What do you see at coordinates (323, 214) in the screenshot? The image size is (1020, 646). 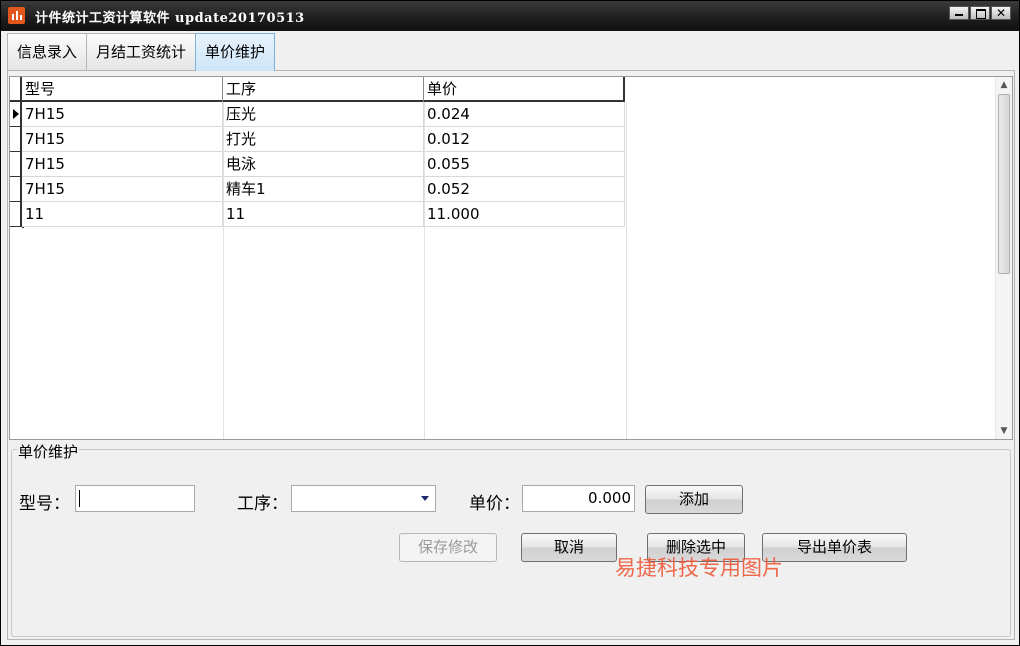 I see `cell-process: 11` at bounding box center [323, 214].